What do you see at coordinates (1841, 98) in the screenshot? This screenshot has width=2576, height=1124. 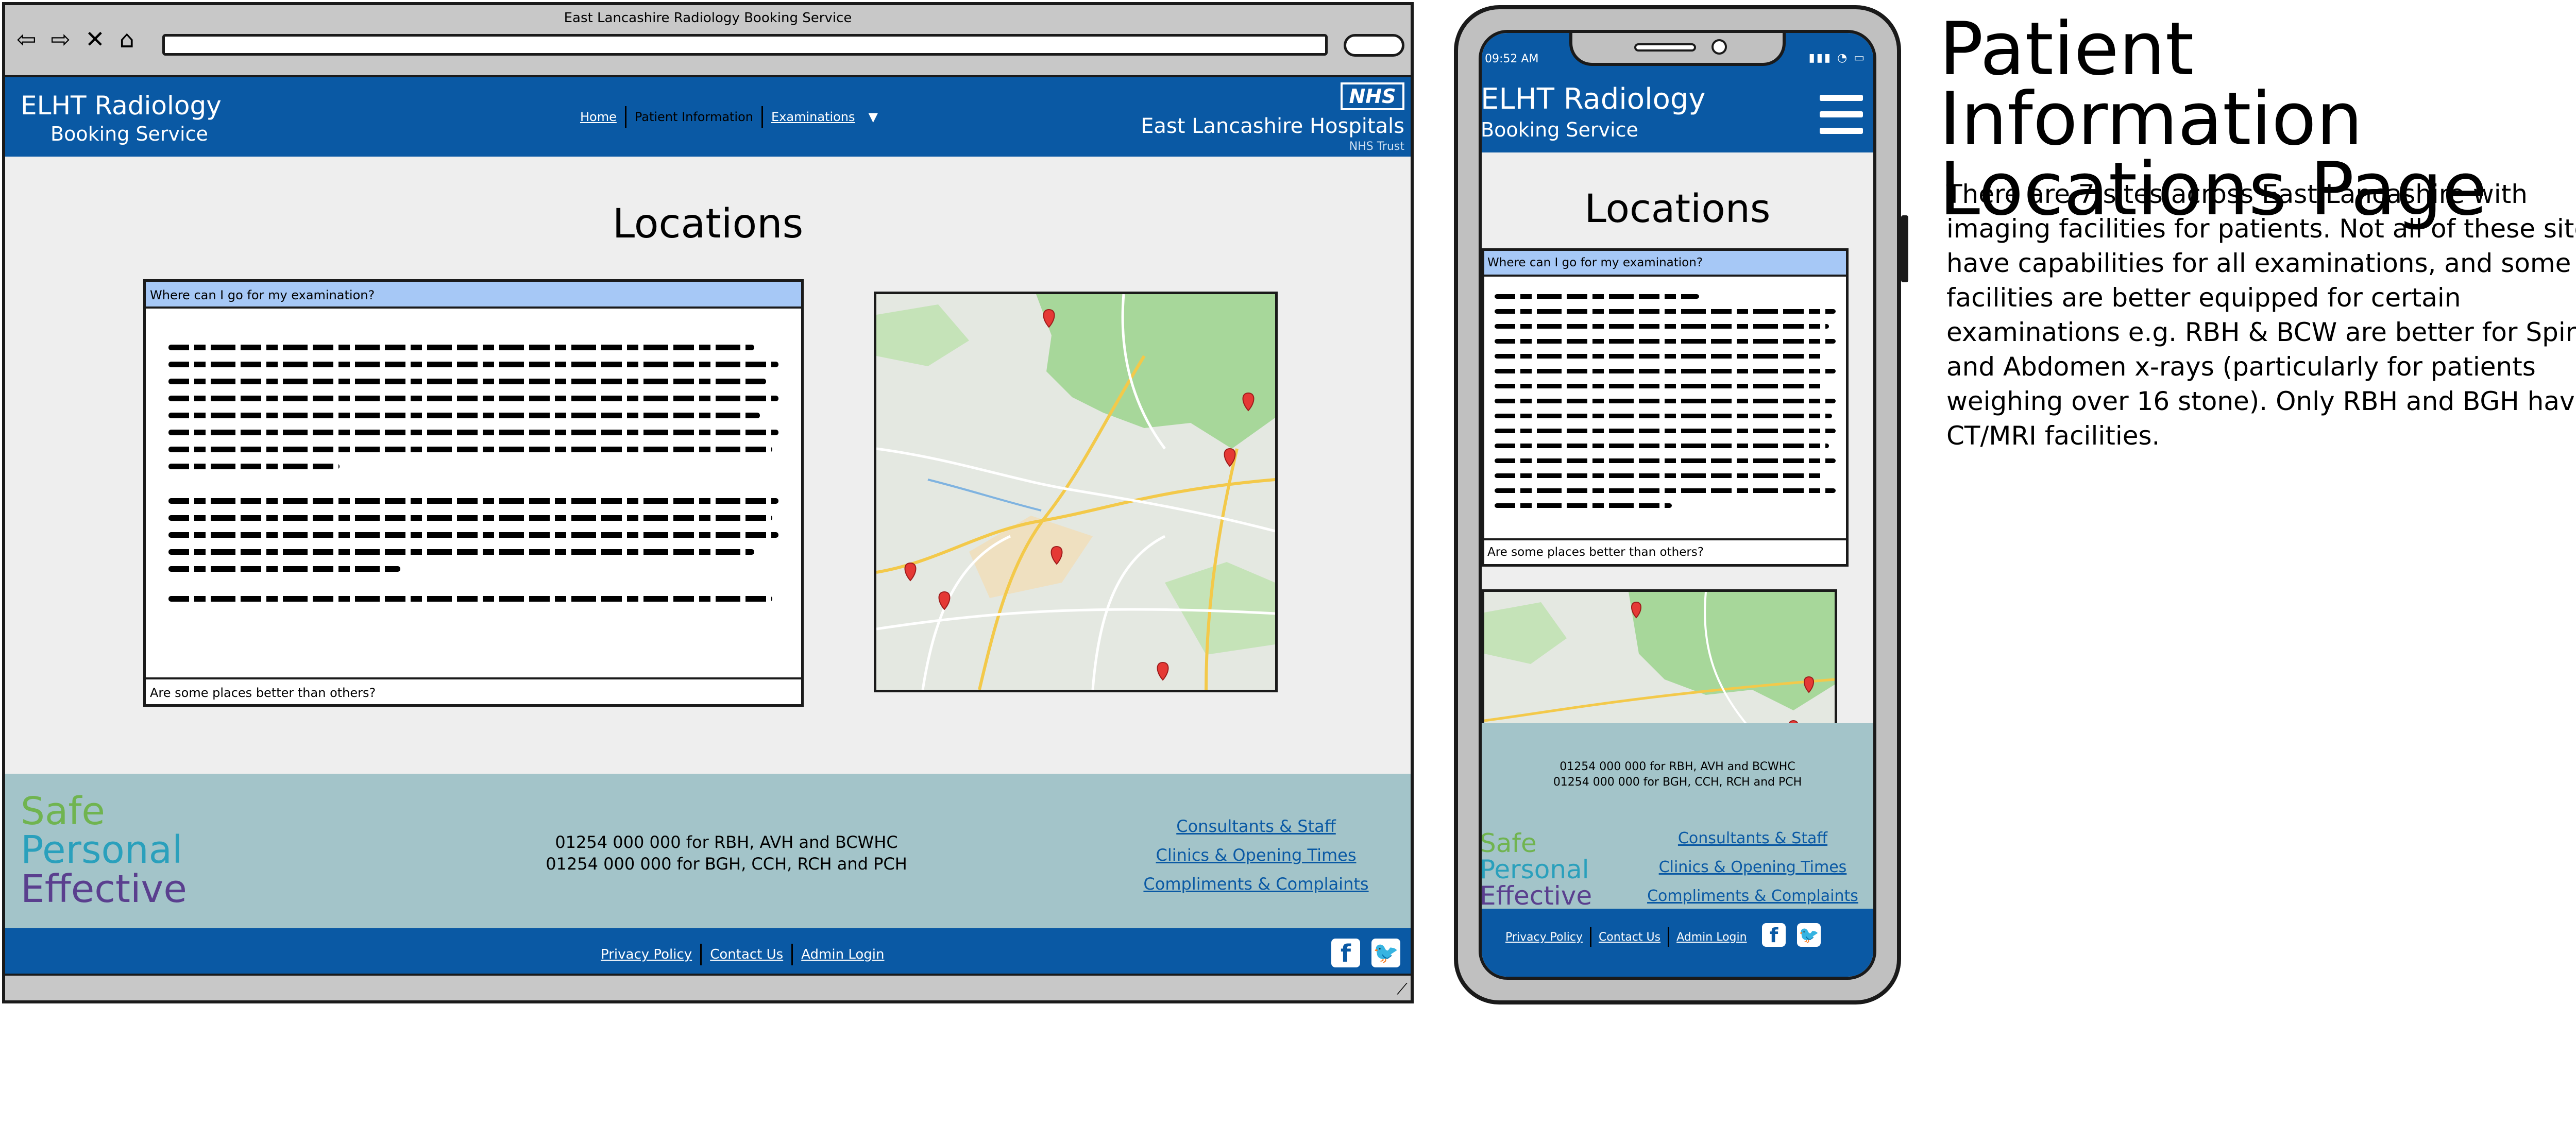 I see `menu-bar` at bounding box center [1841, 98].